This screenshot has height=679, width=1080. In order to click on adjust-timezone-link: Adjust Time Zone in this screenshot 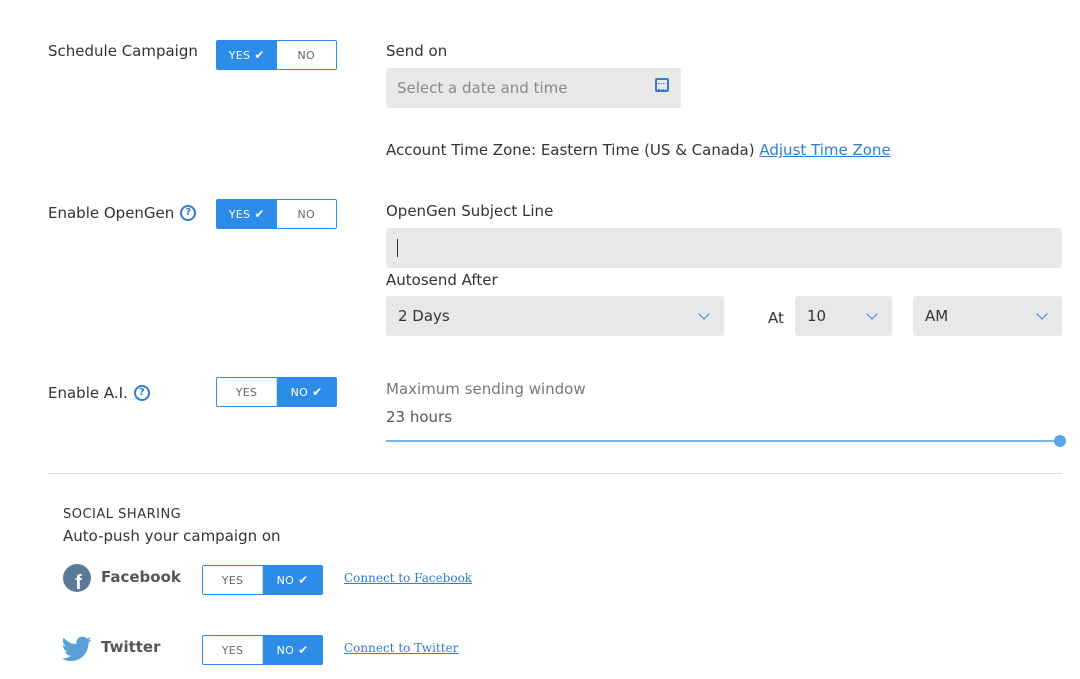, I will do `click(824, 150)`.